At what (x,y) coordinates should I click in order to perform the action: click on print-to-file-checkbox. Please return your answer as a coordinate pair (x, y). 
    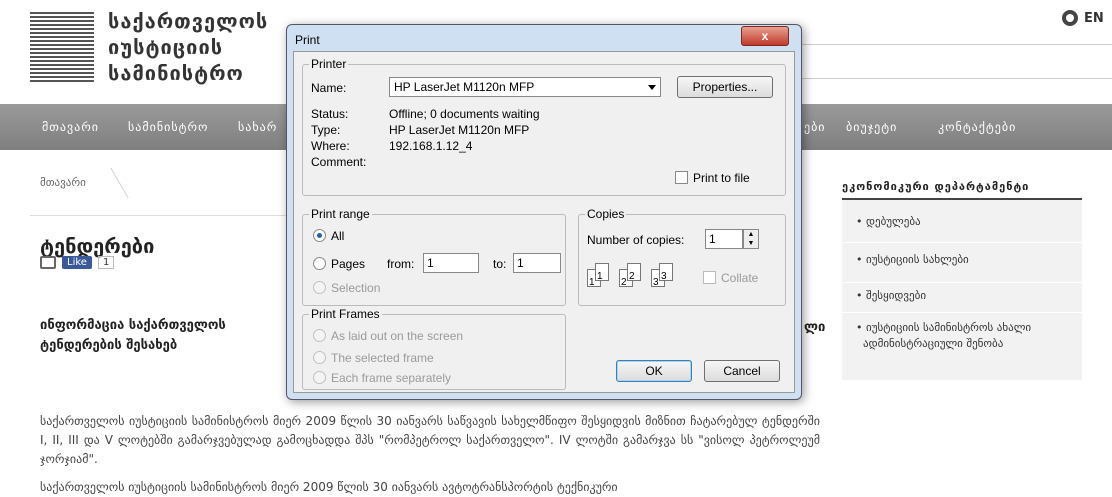
    Looking at the image, I should click on (681, 177).